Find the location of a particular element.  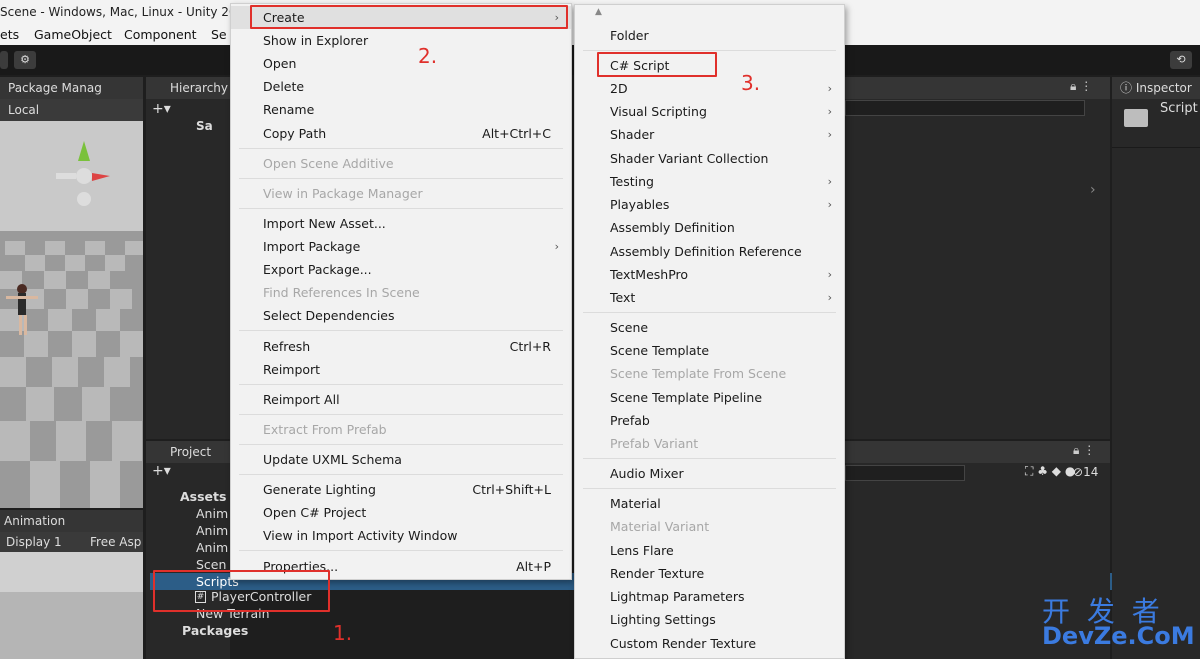

info-icon: ⓘ is located at coordinates (1128, 88).